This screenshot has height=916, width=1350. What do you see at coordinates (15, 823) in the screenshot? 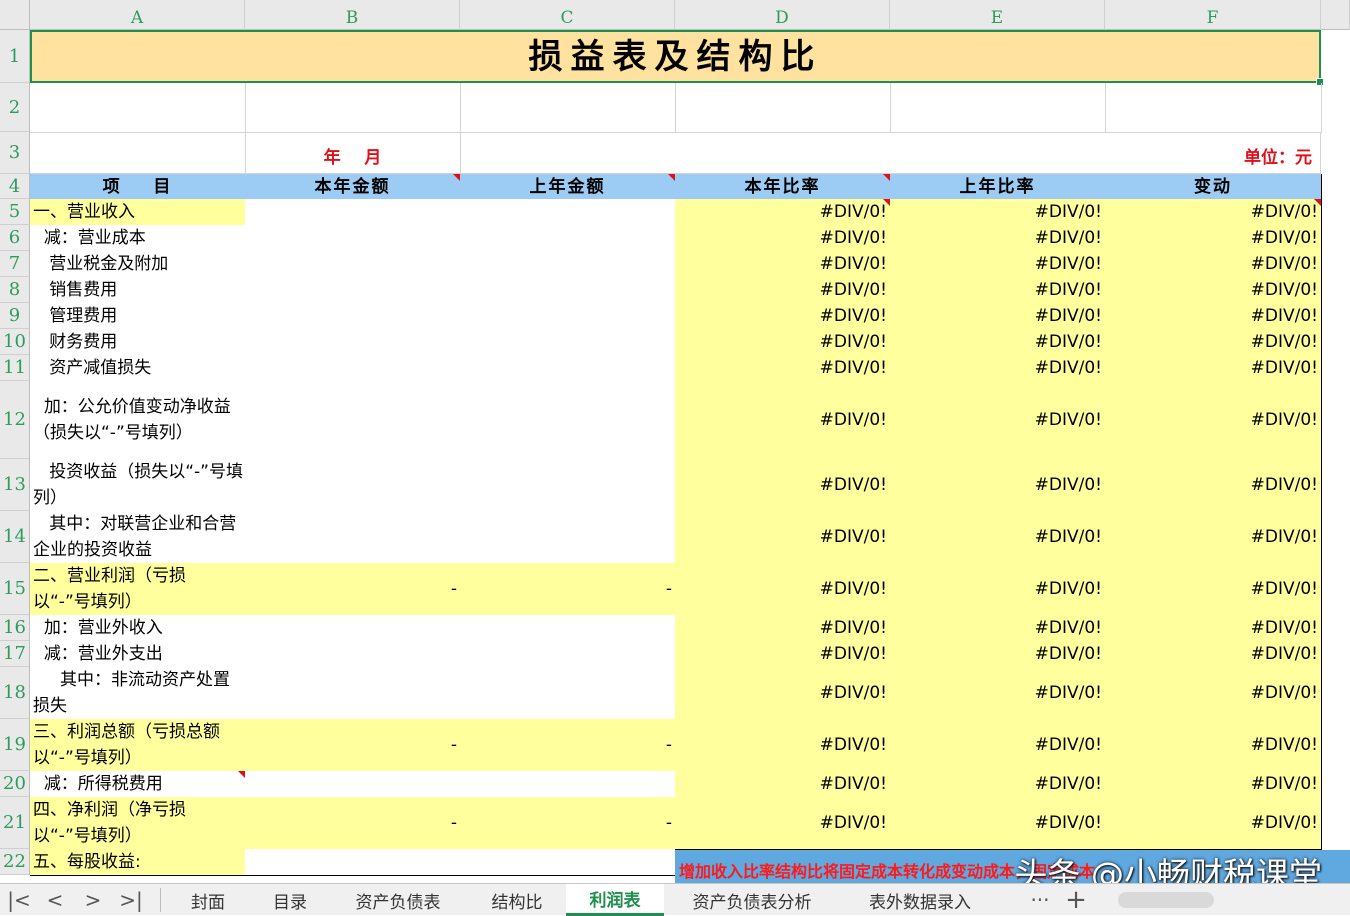
I see `row-header-21: 21` at bounding box center [15, 823].